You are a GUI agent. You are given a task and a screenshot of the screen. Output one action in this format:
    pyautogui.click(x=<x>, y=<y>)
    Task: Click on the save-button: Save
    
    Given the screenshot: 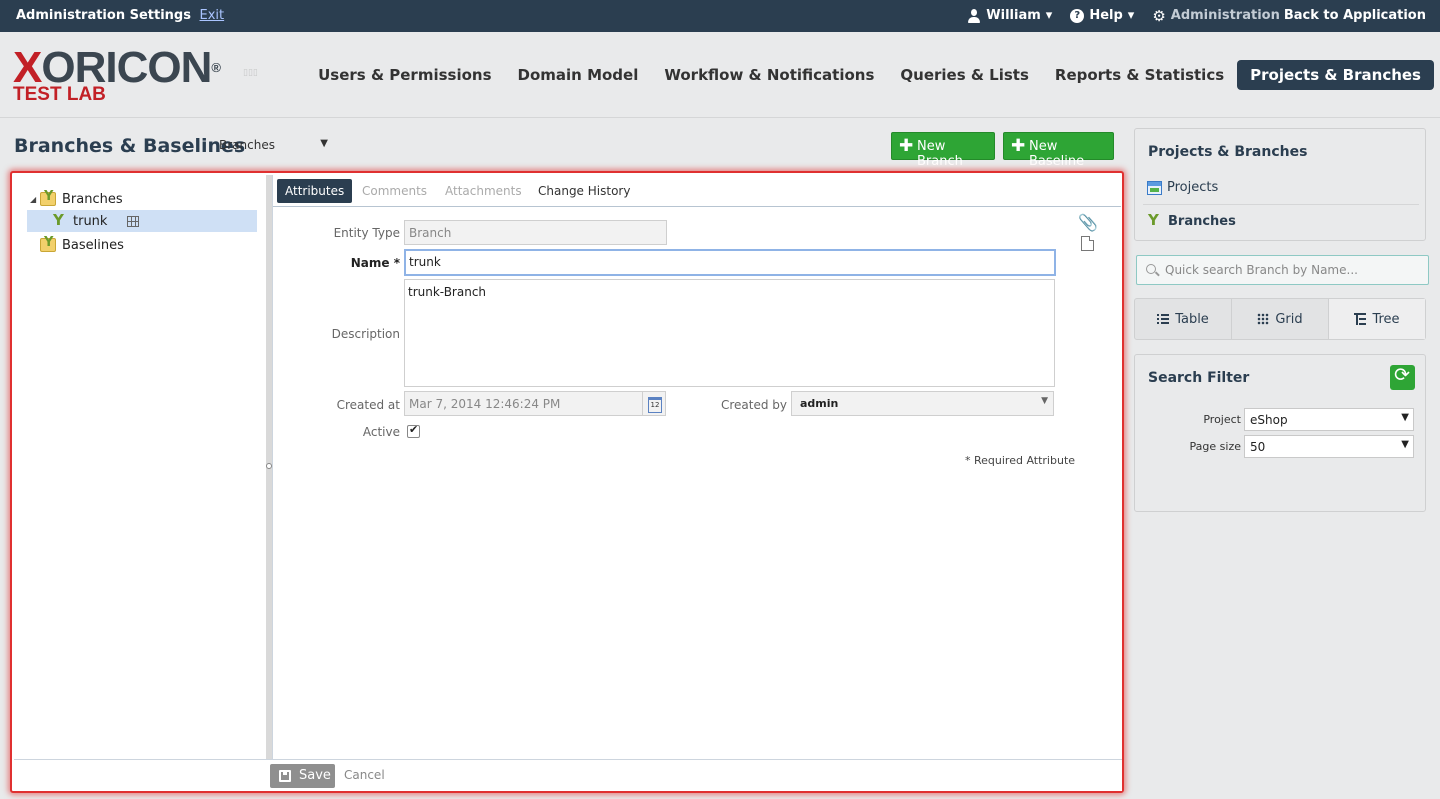 What is the action you would take?
    pyautogui.click(x=302, y=776)
    